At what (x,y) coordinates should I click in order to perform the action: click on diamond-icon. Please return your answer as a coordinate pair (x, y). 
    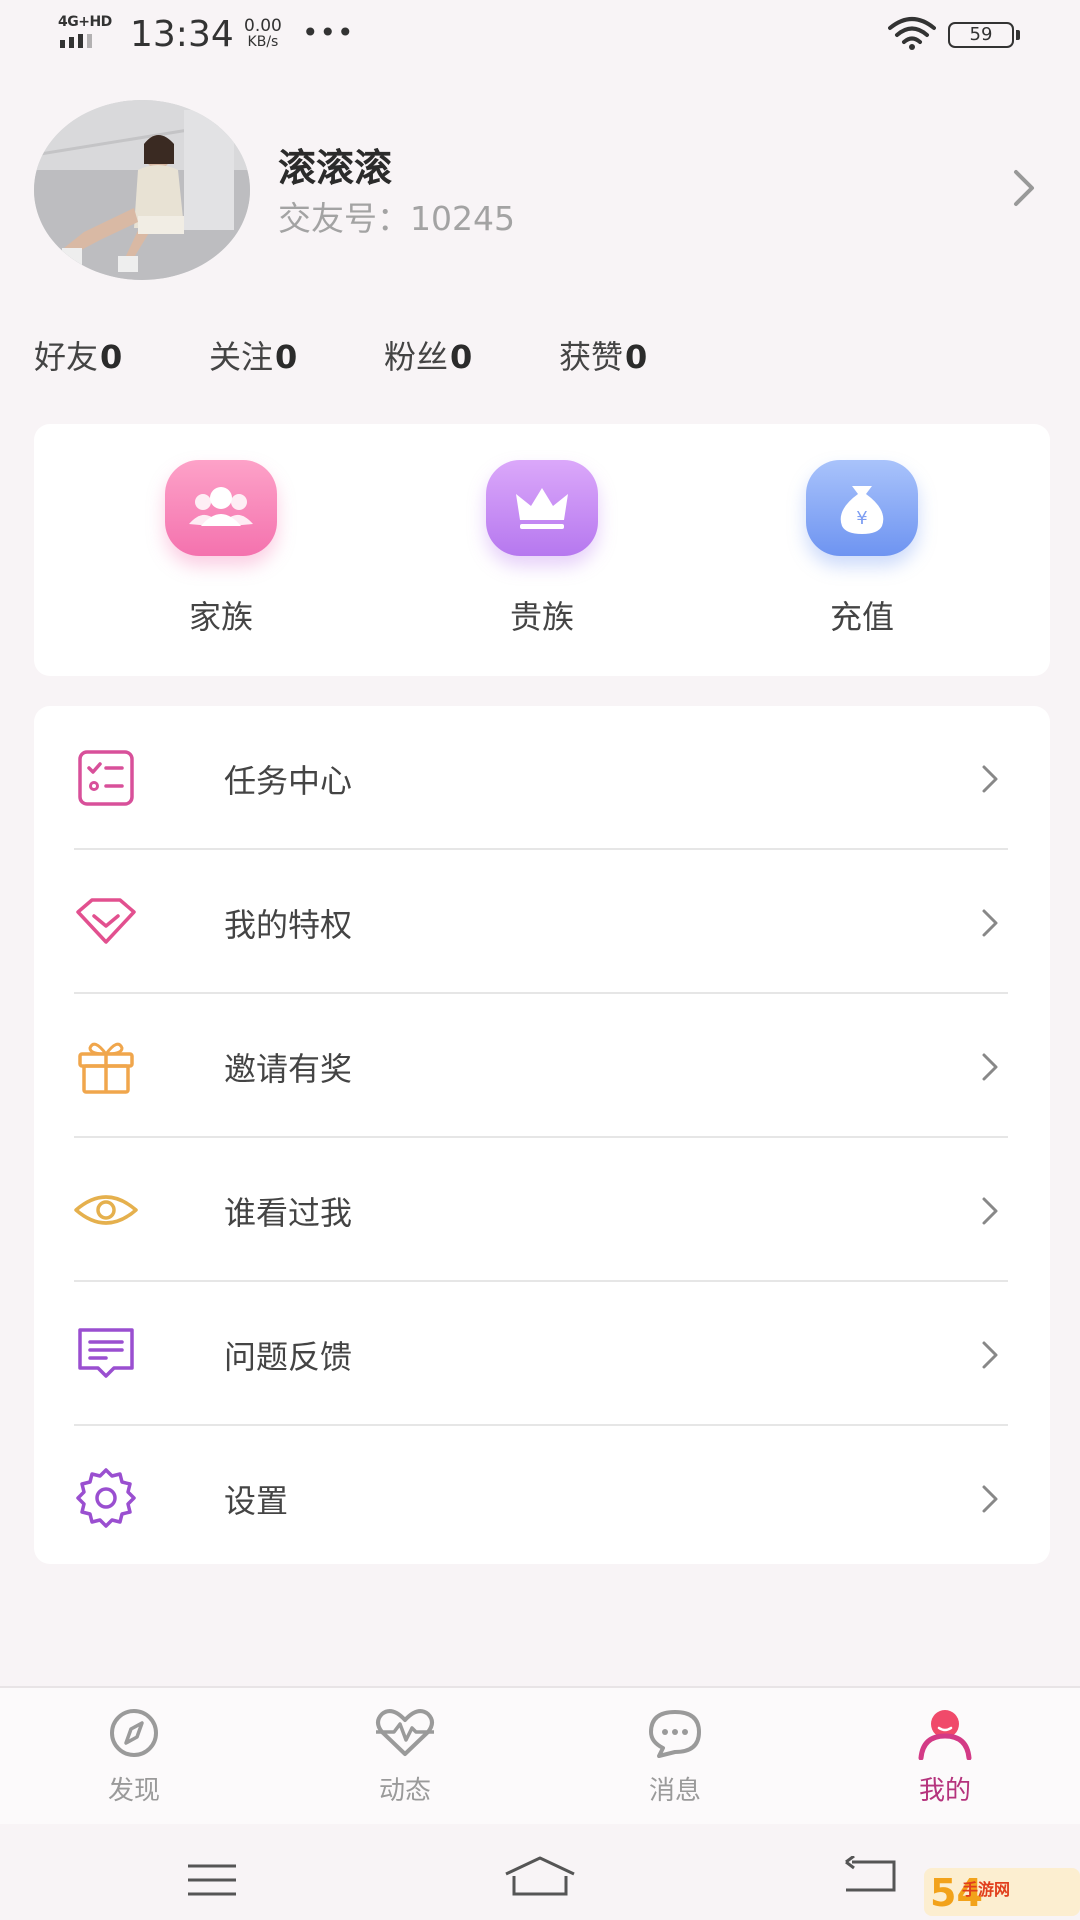
    Looking at the image, I should click on (106, 921).